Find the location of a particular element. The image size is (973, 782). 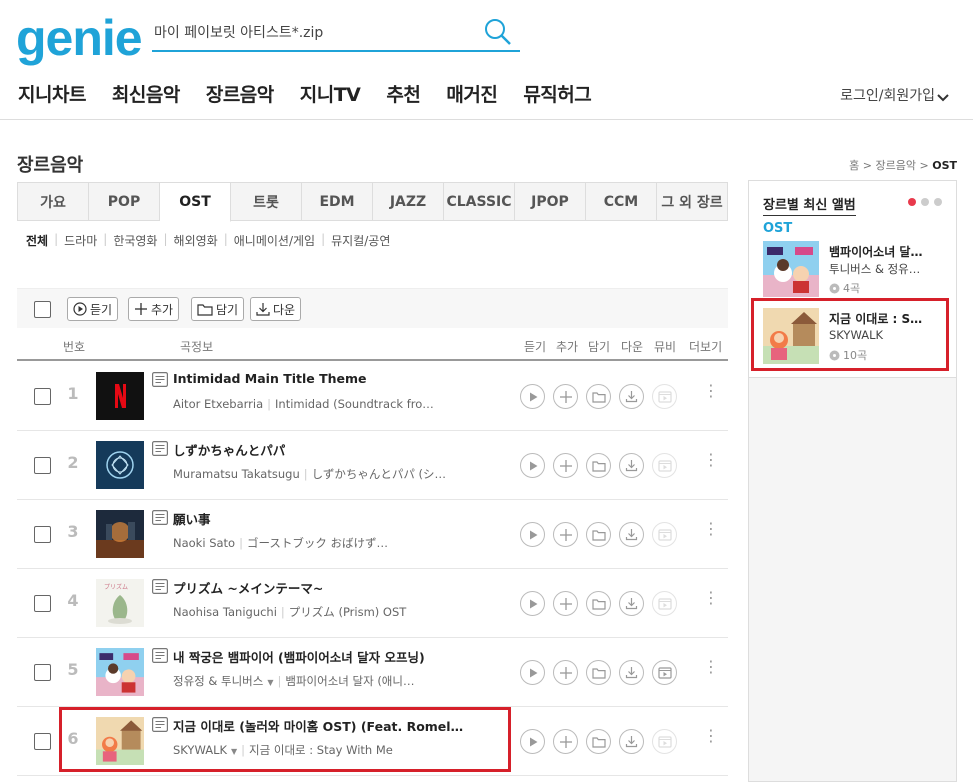

tab-ost: OST is located at coordinates (195, 202).